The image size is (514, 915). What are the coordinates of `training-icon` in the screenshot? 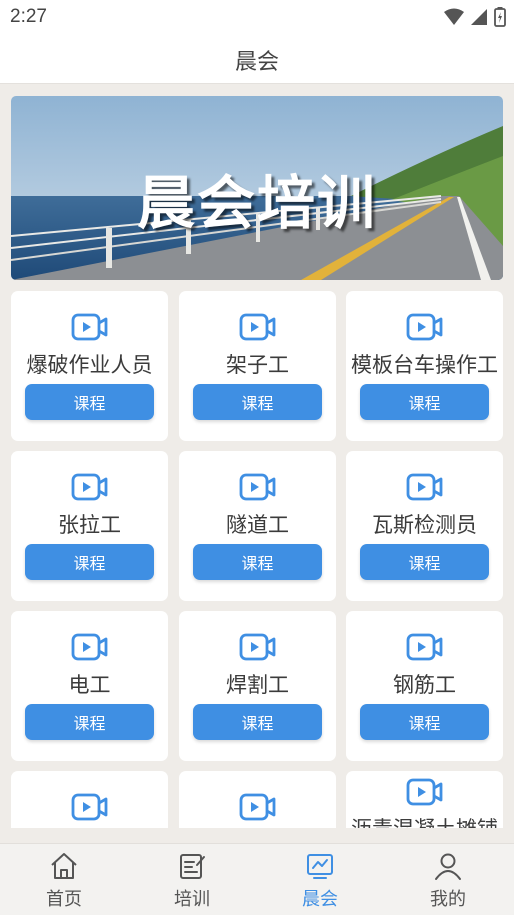 It's located at (192, 866).